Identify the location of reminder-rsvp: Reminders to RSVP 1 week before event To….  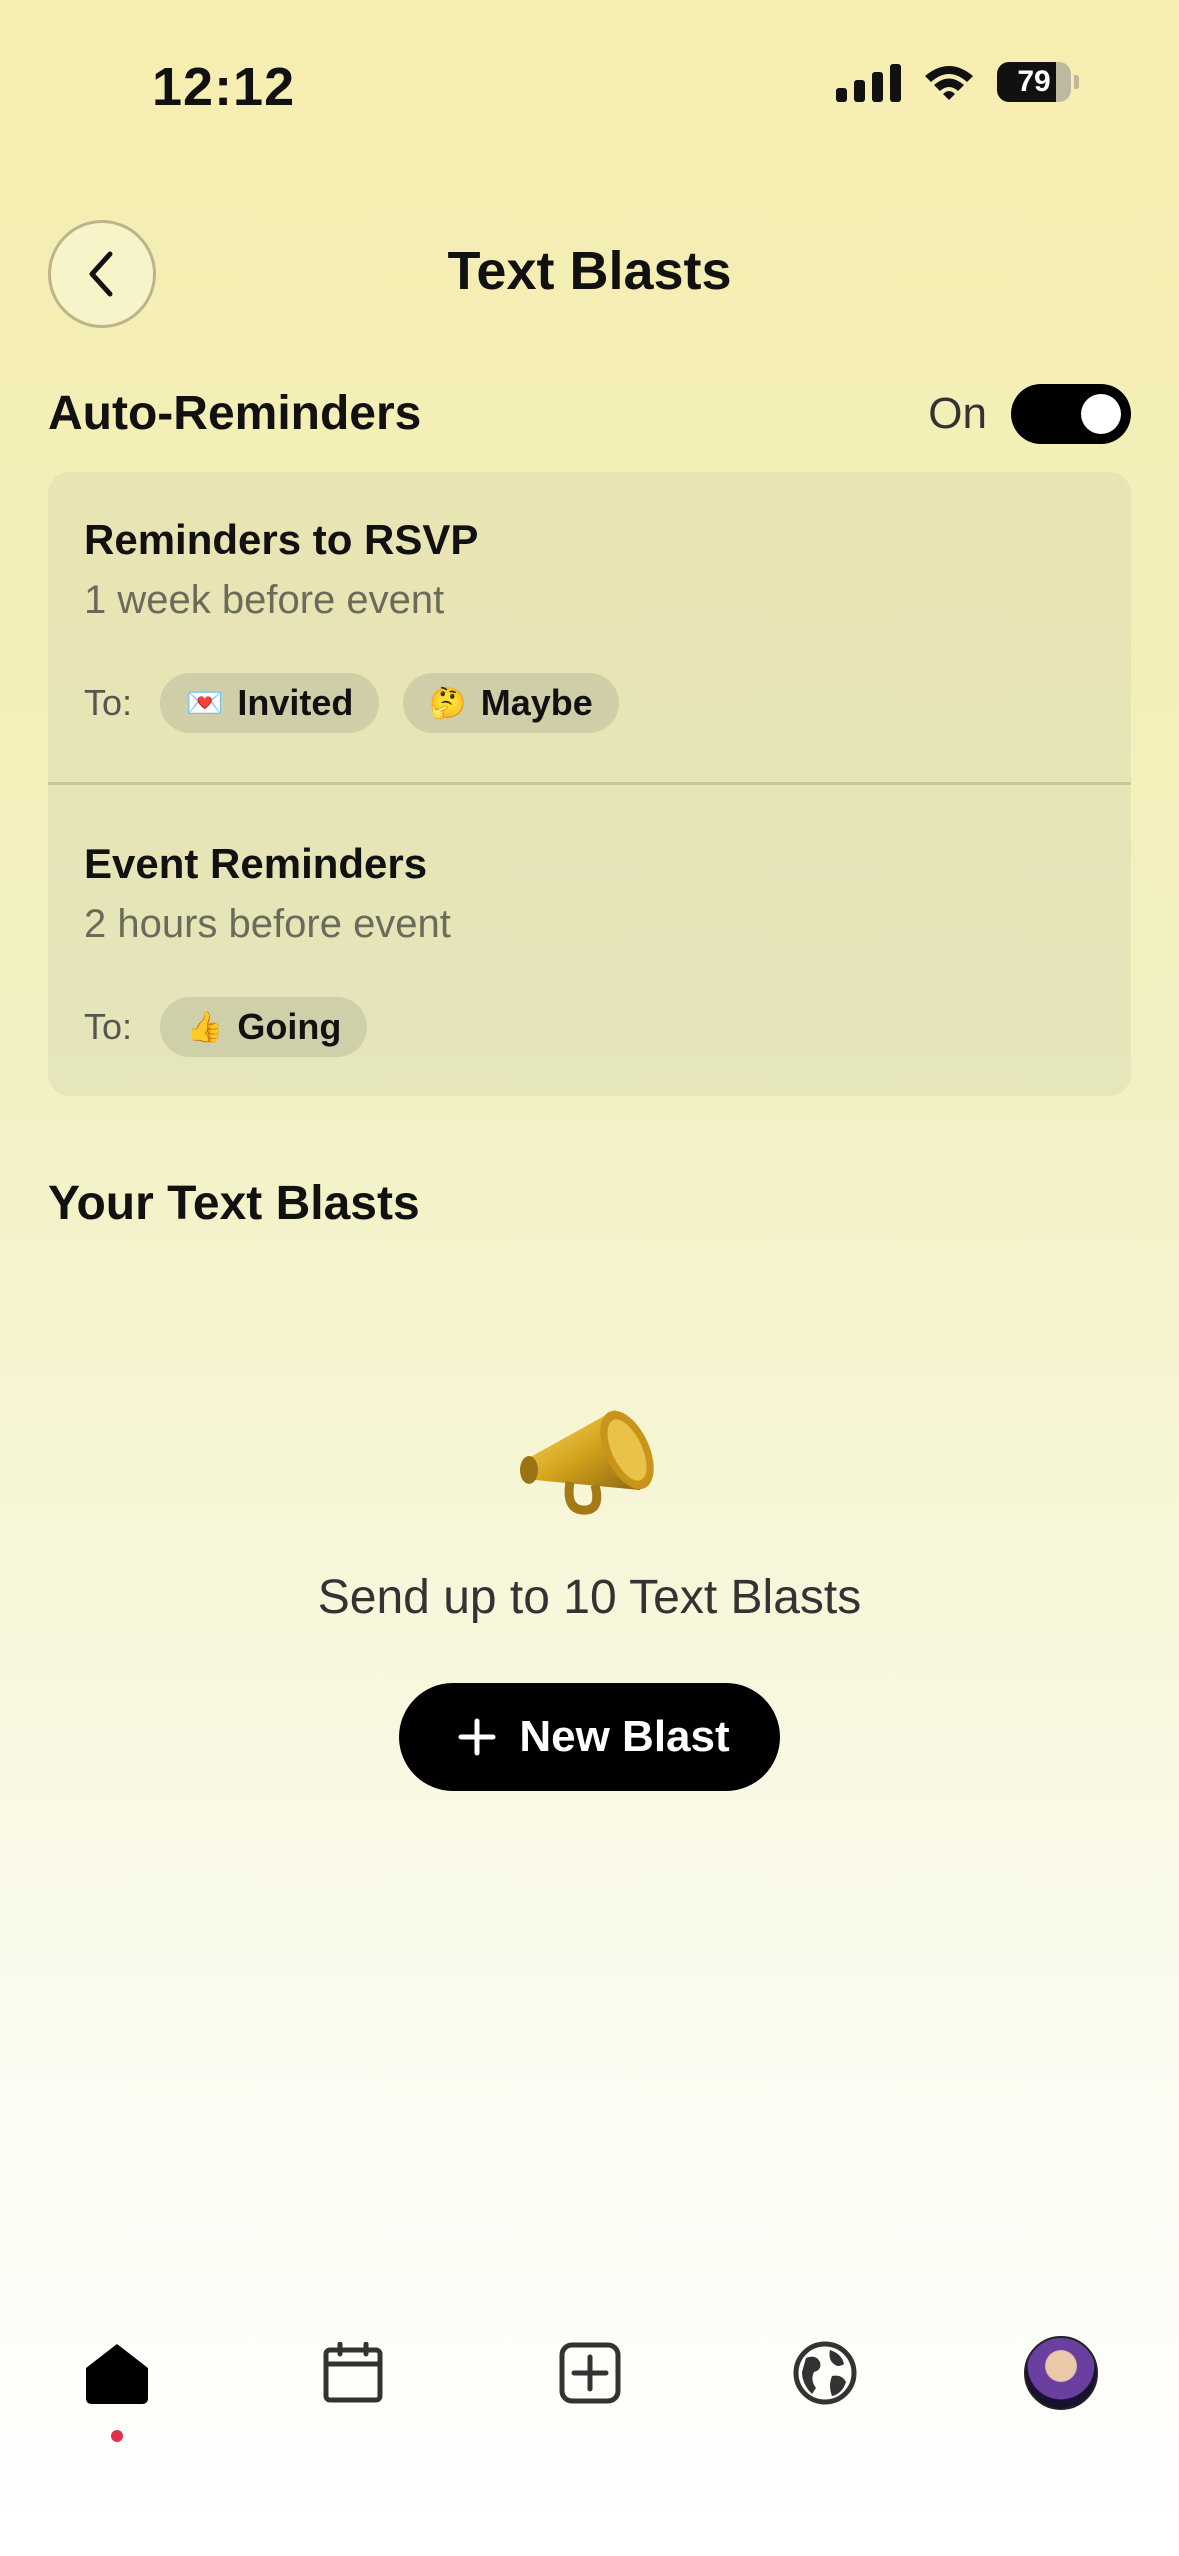
(589, 624).